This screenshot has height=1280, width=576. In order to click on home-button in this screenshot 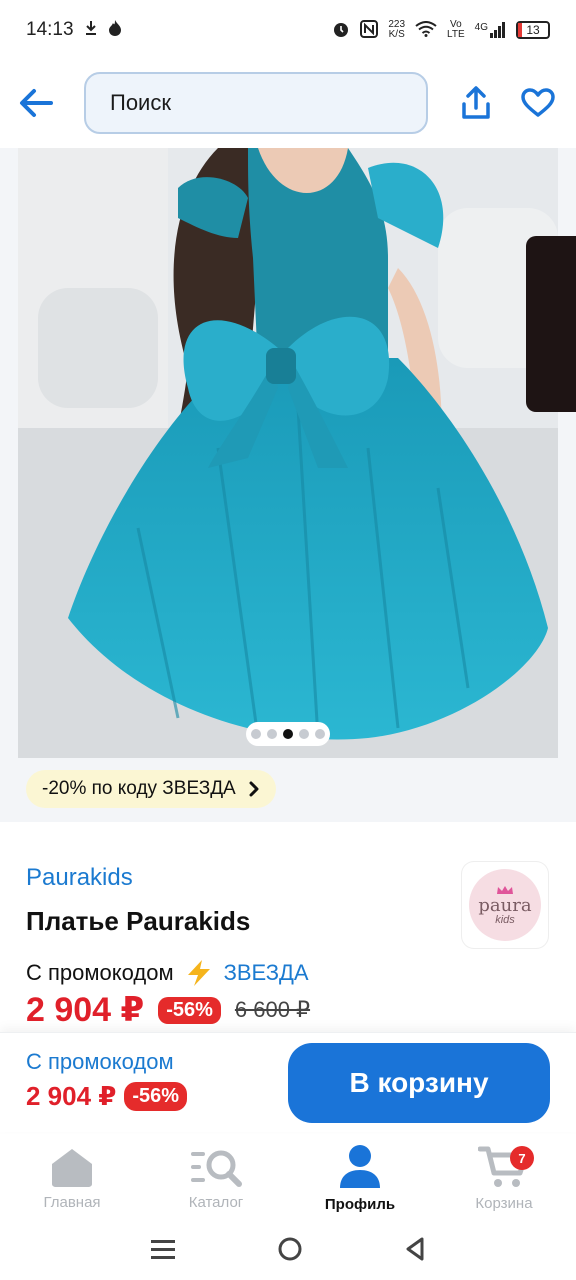, I will do `click(290, 1251)`.